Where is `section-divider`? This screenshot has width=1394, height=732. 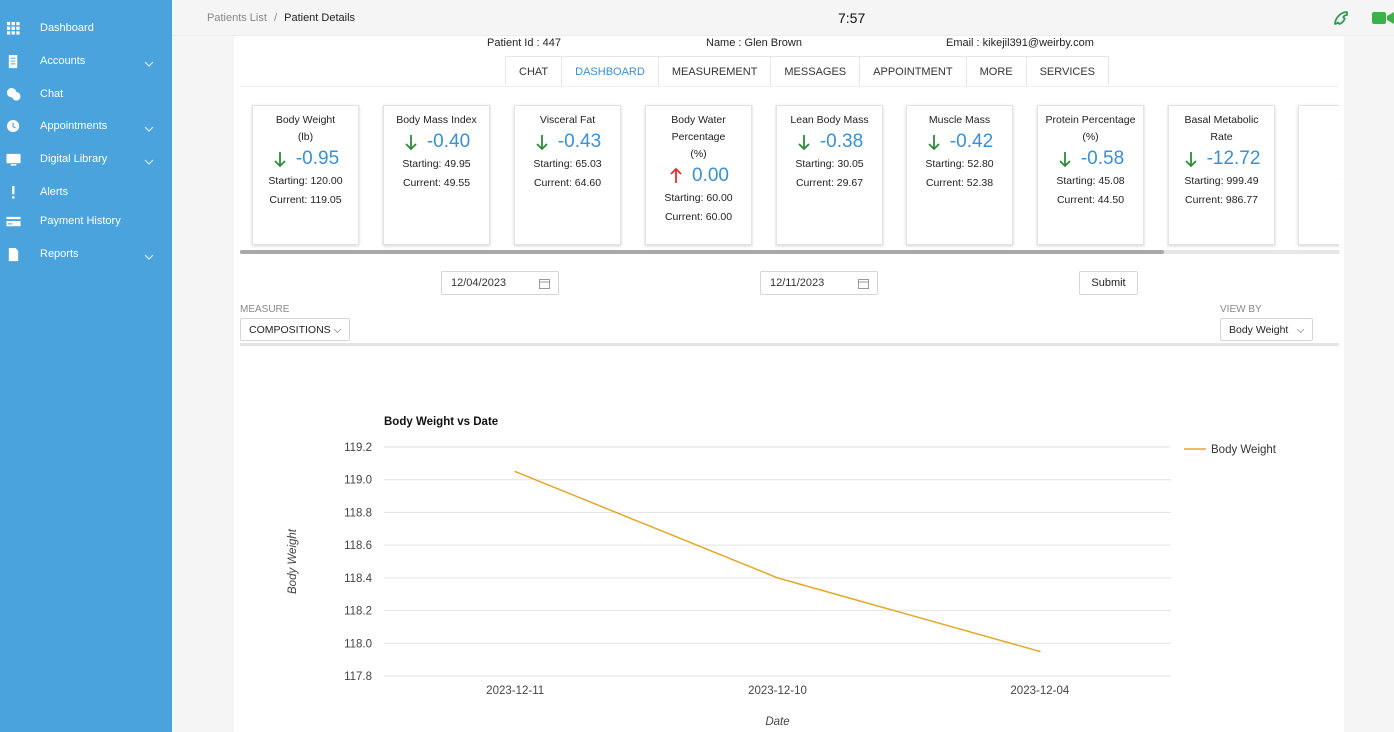
section-divider is located at coordinates (789, 344).